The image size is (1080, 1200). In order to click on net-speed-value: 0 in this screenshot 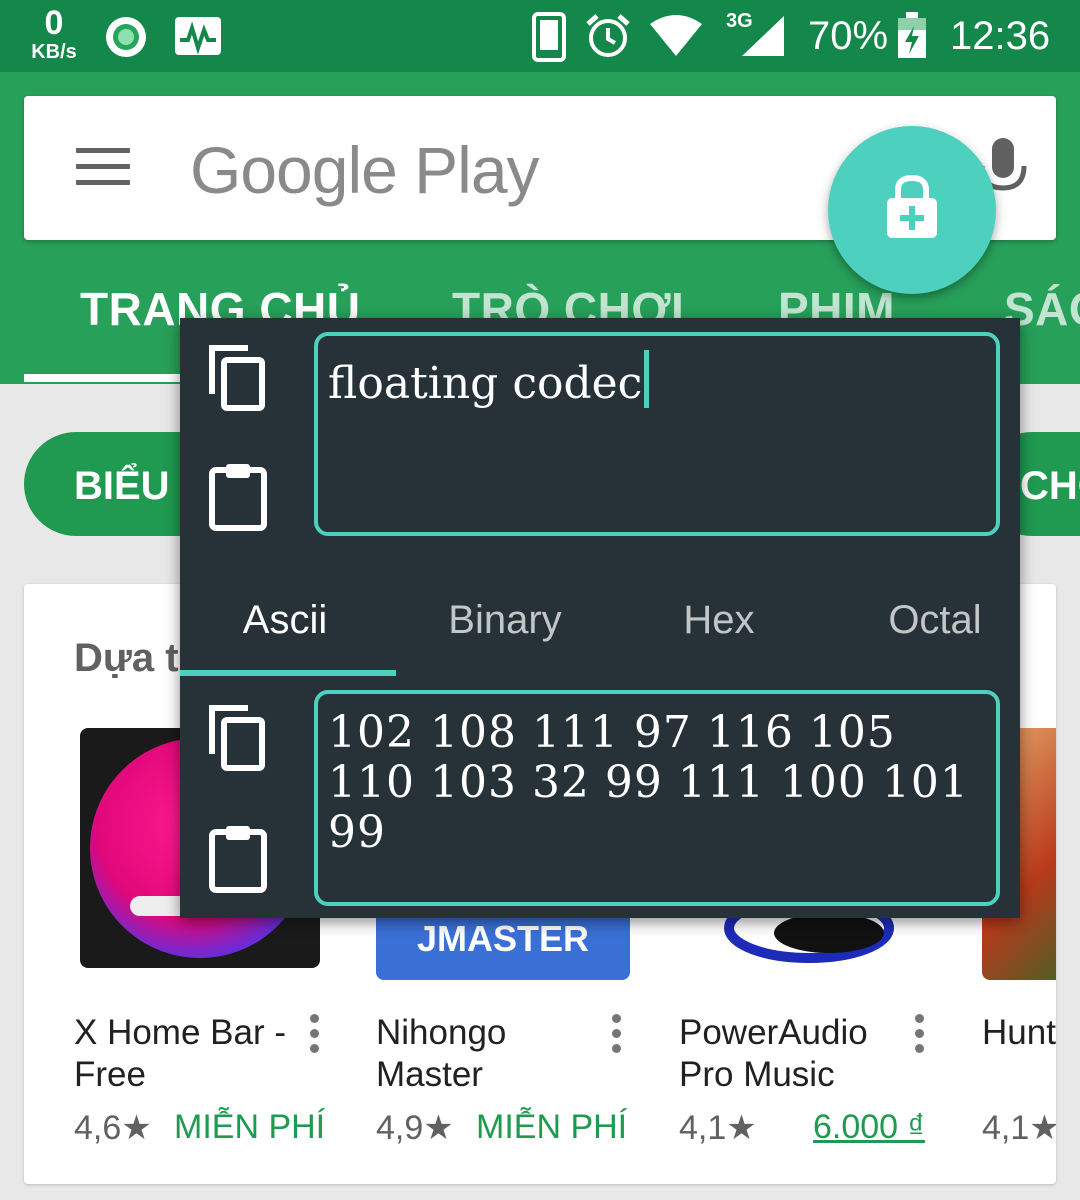, I will do `click(54, 23)`.